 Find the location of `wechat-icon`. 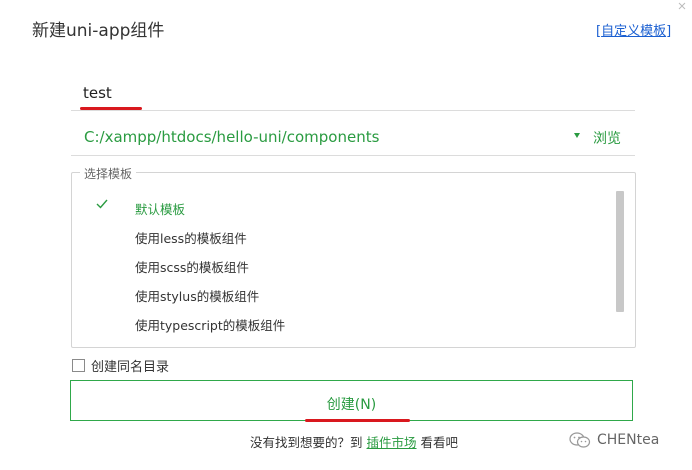

wechat-icon is located at coordinates (580, 440).